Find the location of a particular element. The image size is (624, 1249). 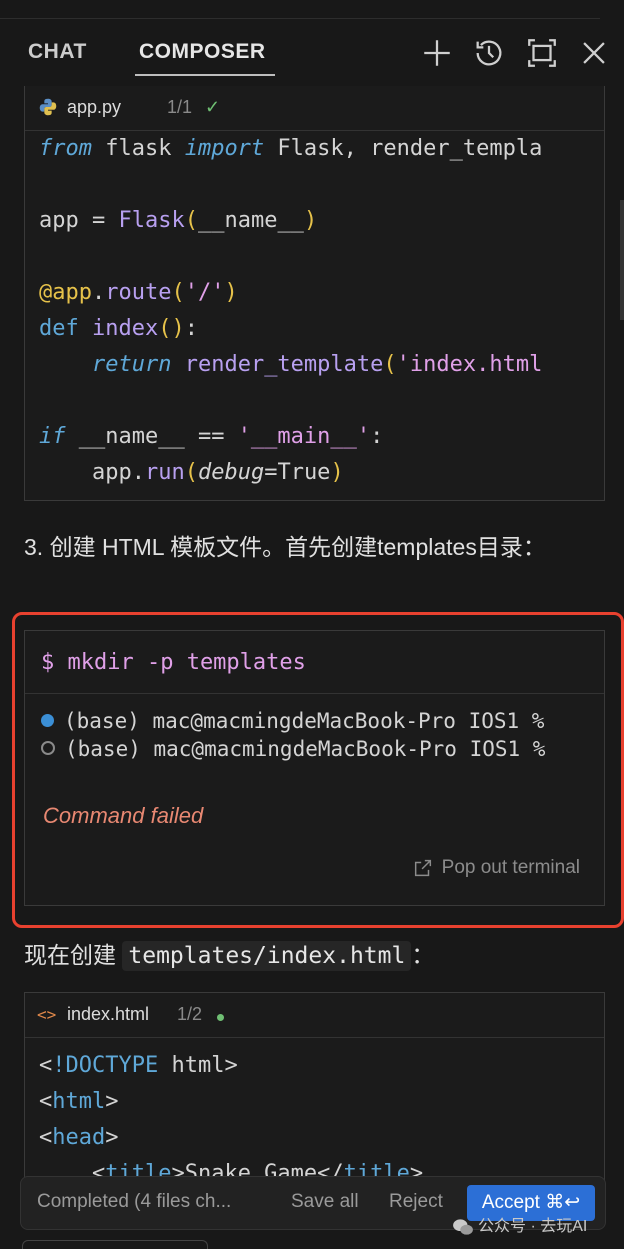

code-line: <html> is located at coordinates (79, 1101).